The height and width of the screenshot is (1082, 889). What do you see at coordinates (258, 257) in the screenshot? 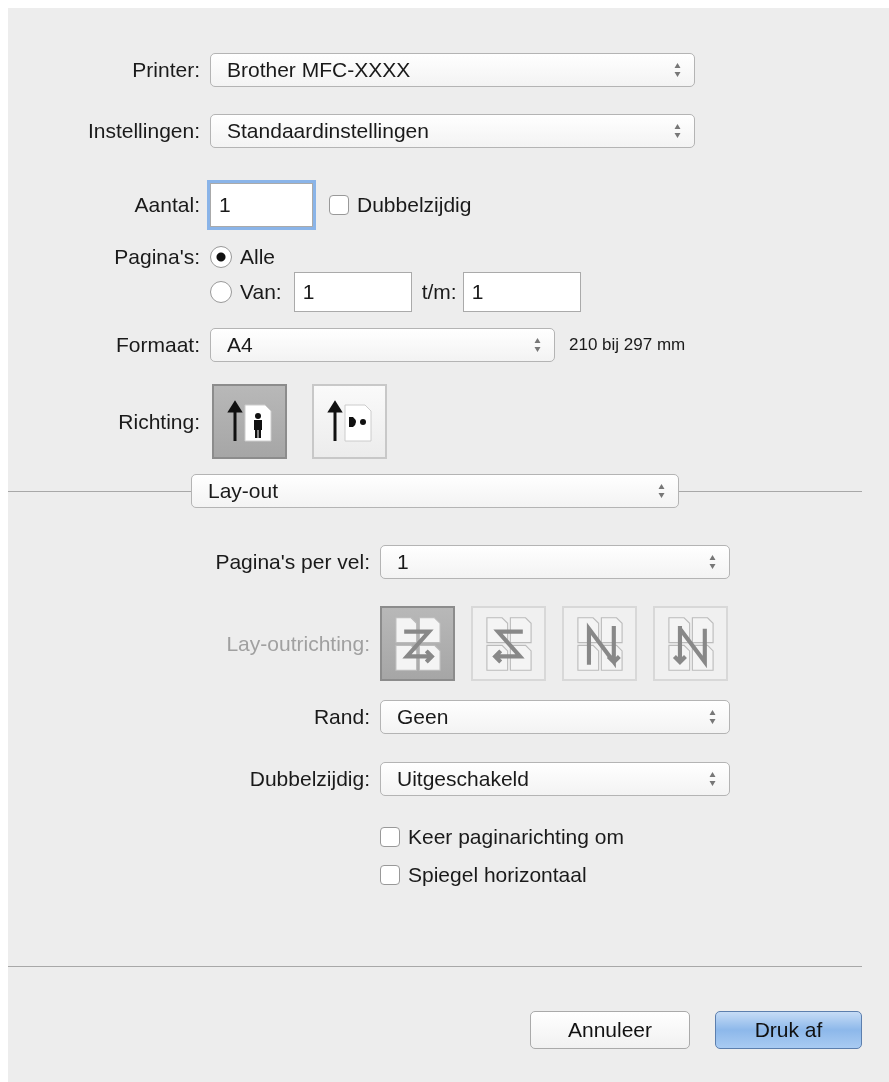
I see `radio-label: Alle` at bounding box center [258, 257].